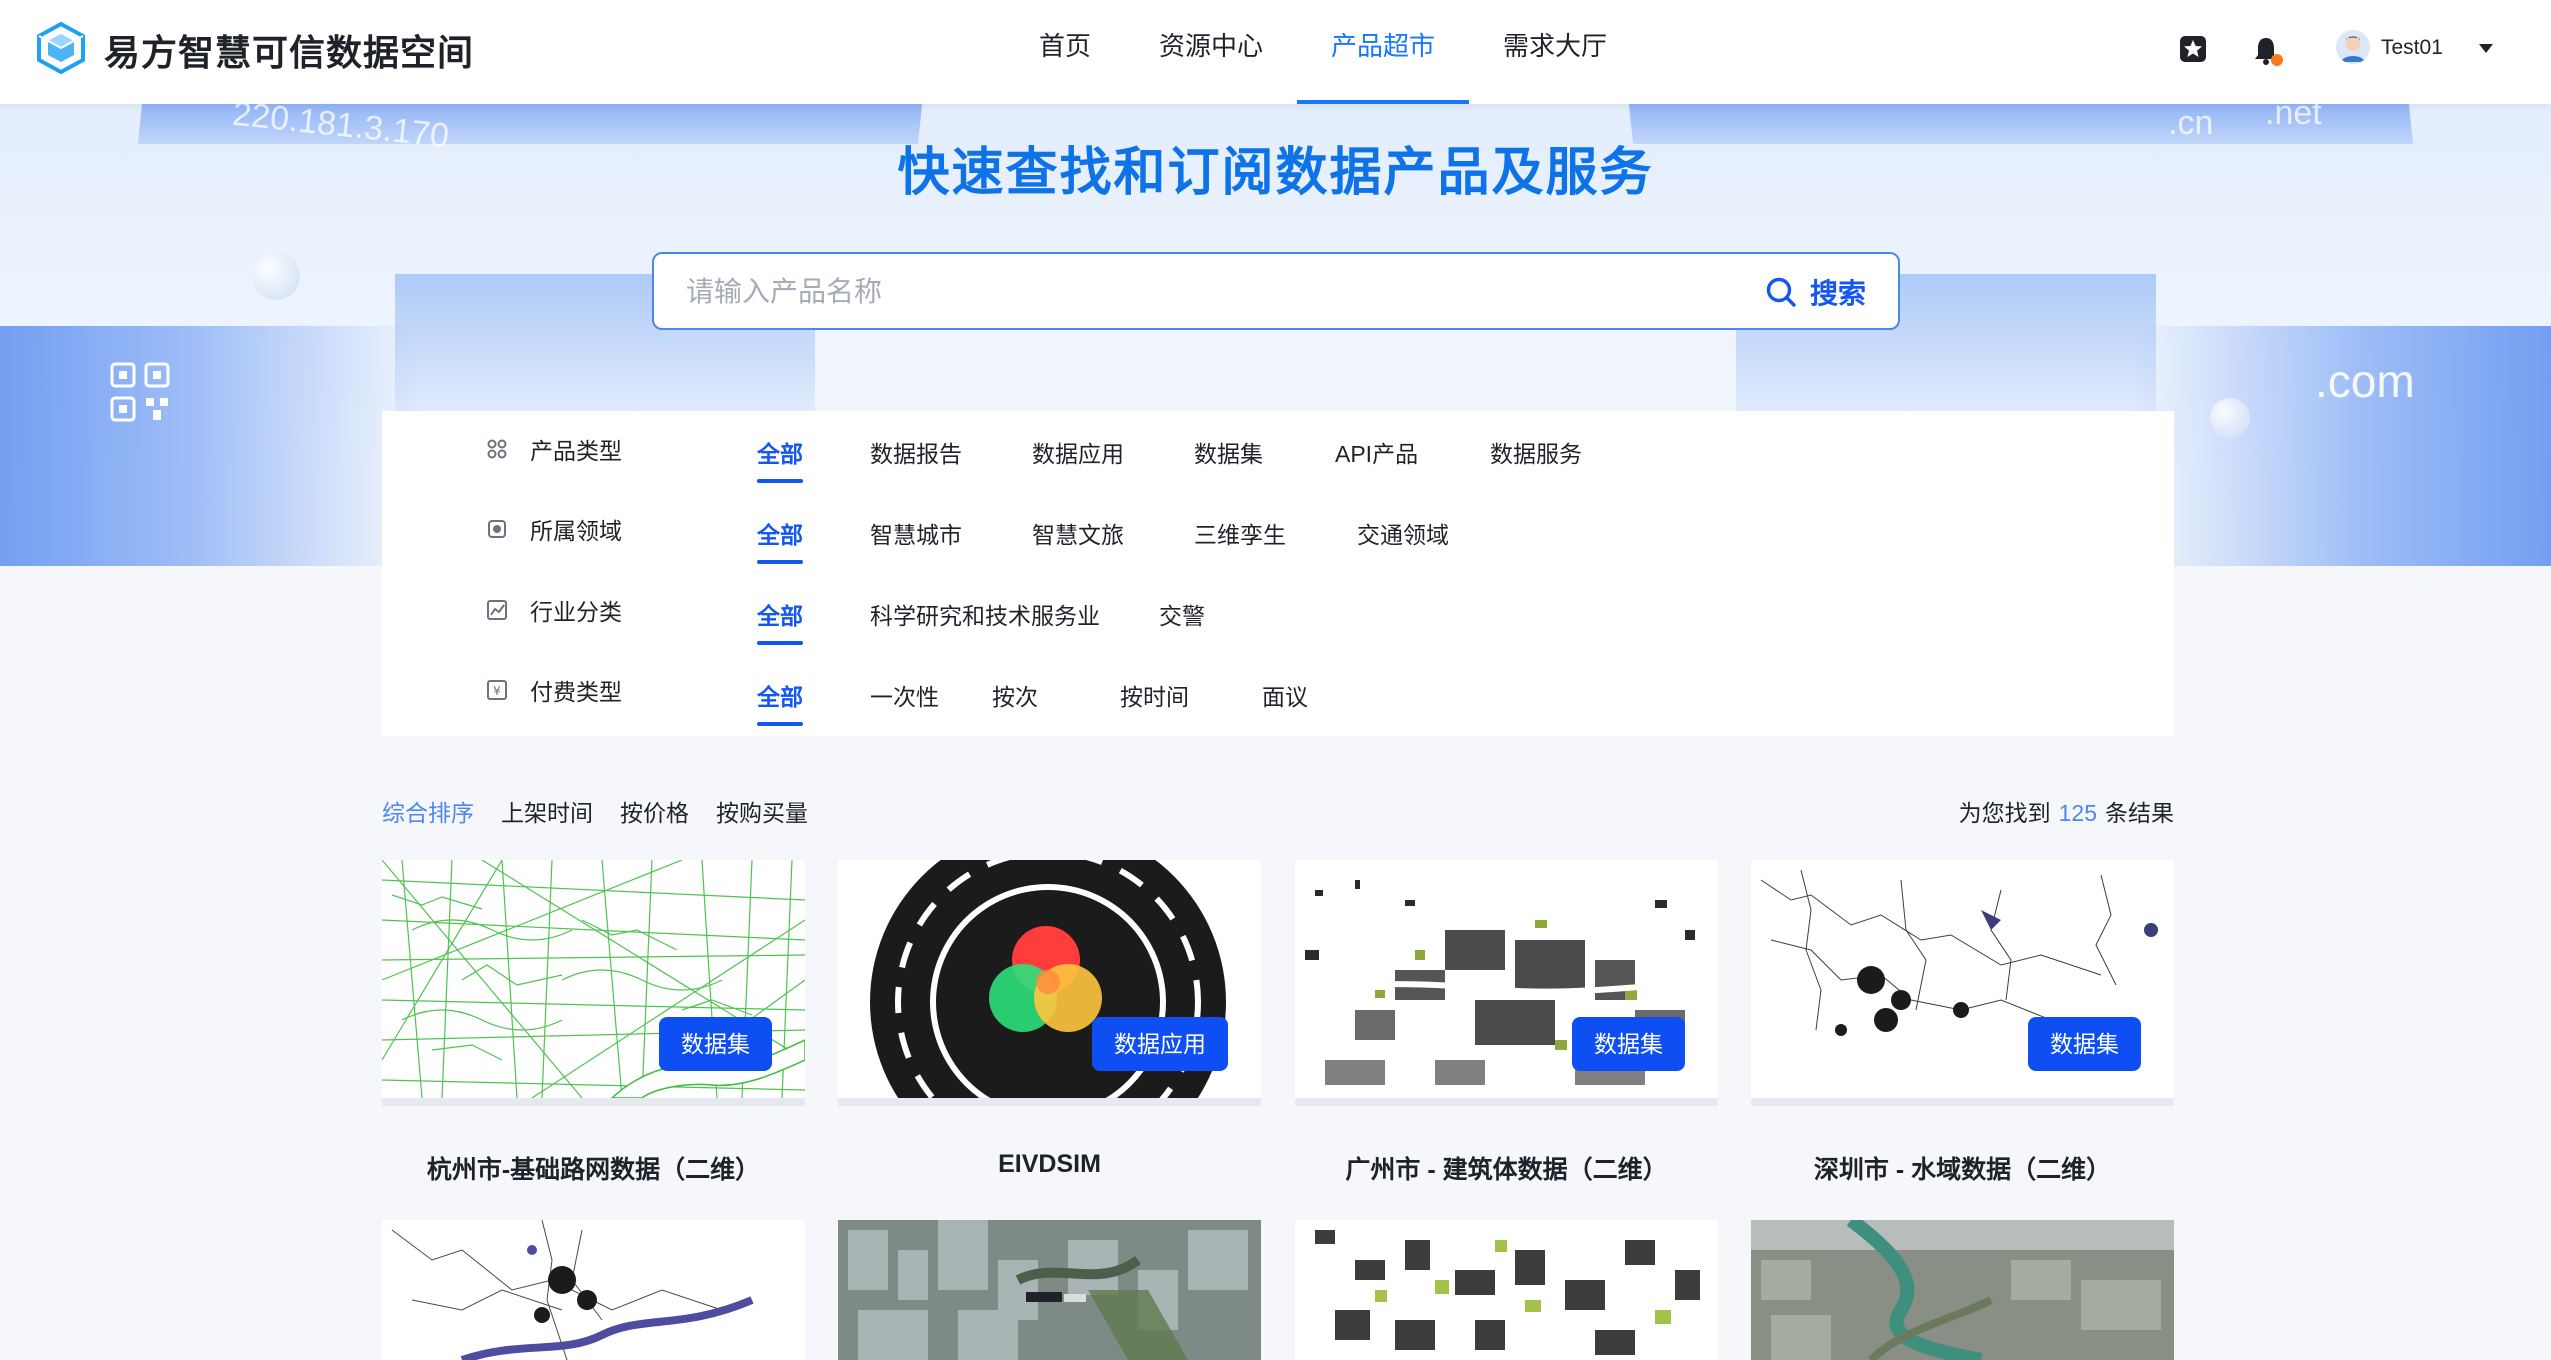  I want to click on nav-resource-center: 资源中心, so click(1211, 52).